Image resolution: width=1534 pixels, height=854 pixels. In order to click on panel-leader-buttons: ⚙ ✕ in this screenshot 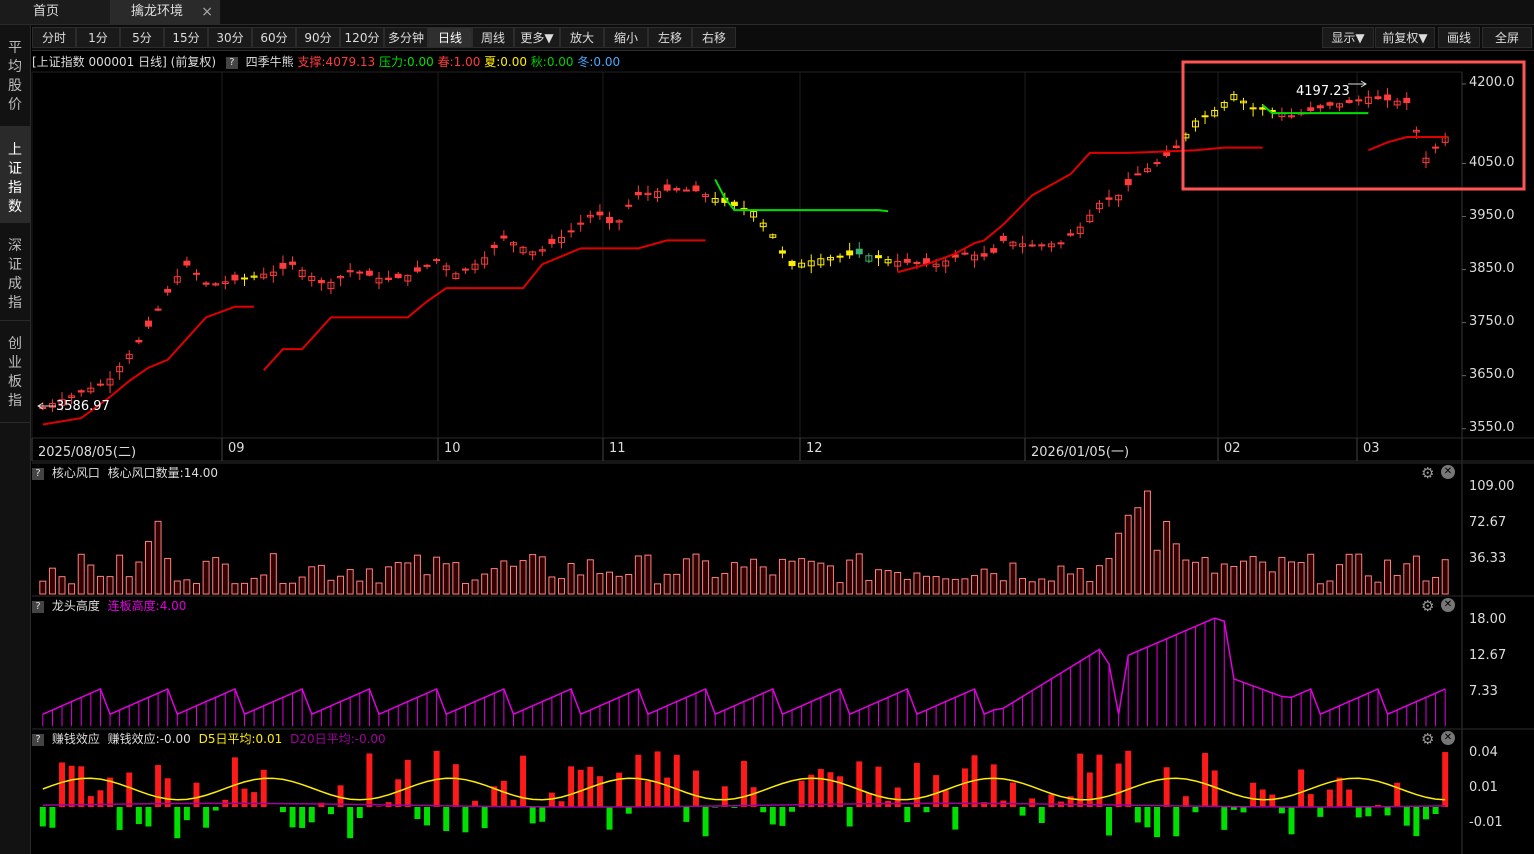, I will do `click(1438, 606)`.